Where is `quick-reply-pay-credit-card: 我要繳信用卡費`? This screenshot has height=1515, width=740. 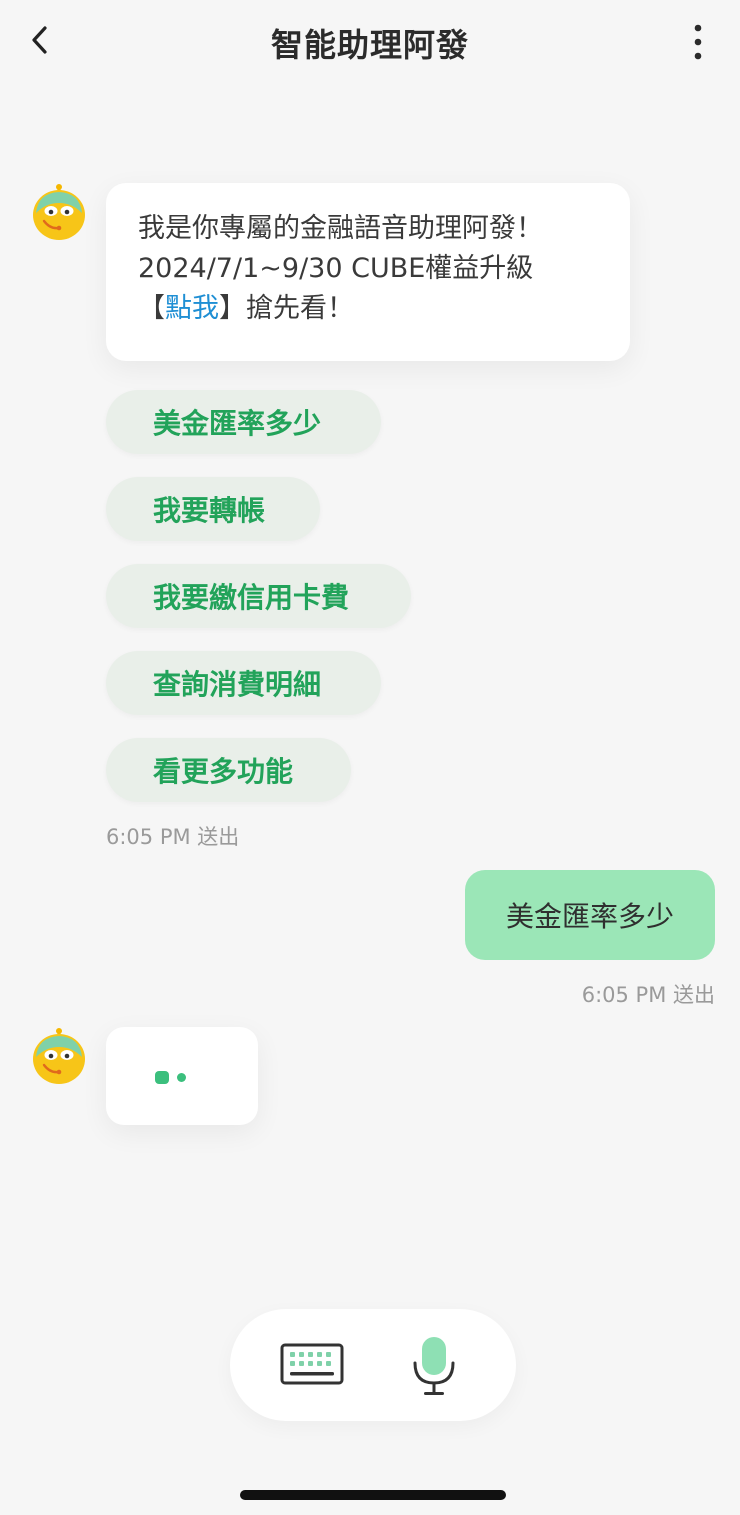
quick-reply-pay-credit-card: 我要繳信用卡費 is located at coordinates (258, 596).